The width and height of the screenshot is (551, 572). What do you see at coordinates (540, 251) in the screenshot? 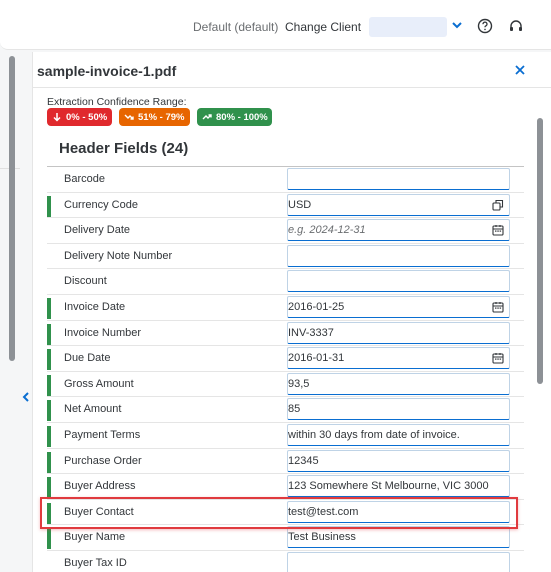
I see `panel-scrollbar` at bounding box center [540, 251].